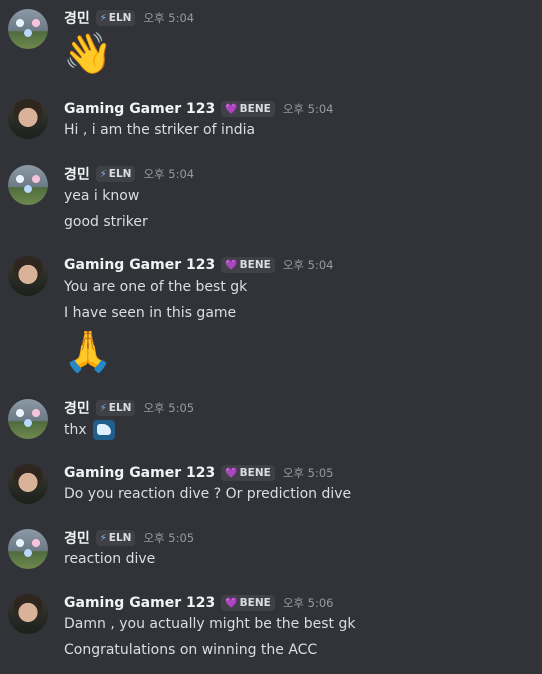 Image resolution: width=542 pixels, height=674 pixels. Describe the element at coordinates (210, 624) in the screenshot. I see `message-text: Damn , you actually might be the best gk` at that location.